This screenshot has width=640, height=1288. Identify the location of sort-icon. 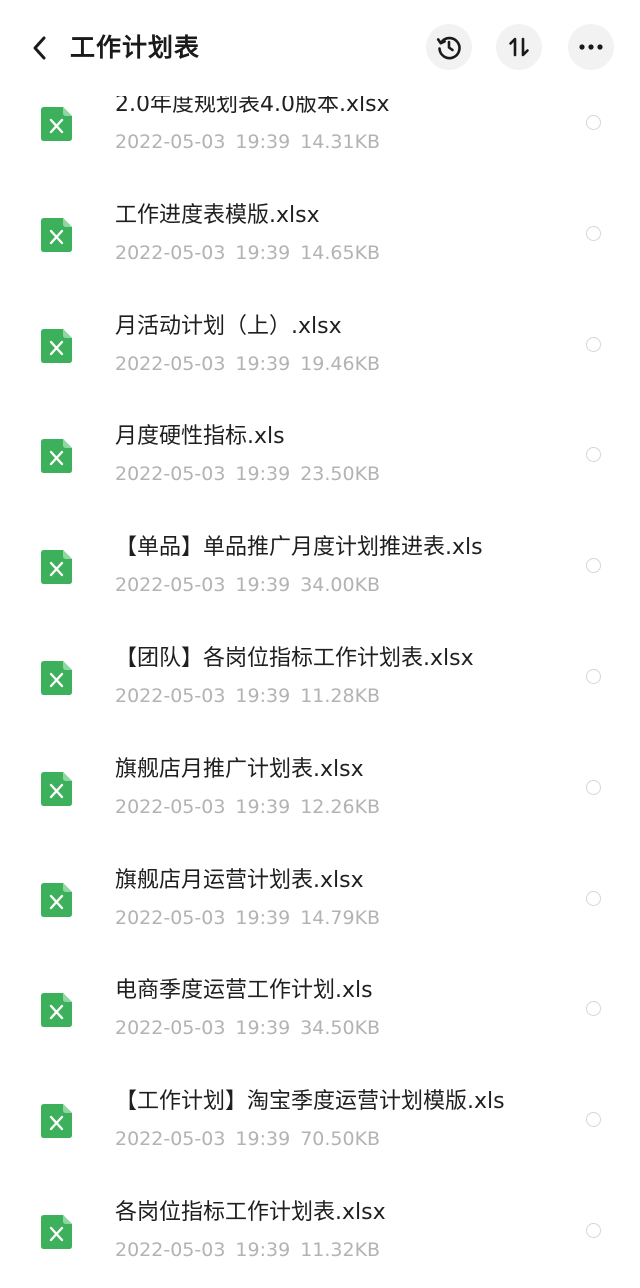
(519, 47).